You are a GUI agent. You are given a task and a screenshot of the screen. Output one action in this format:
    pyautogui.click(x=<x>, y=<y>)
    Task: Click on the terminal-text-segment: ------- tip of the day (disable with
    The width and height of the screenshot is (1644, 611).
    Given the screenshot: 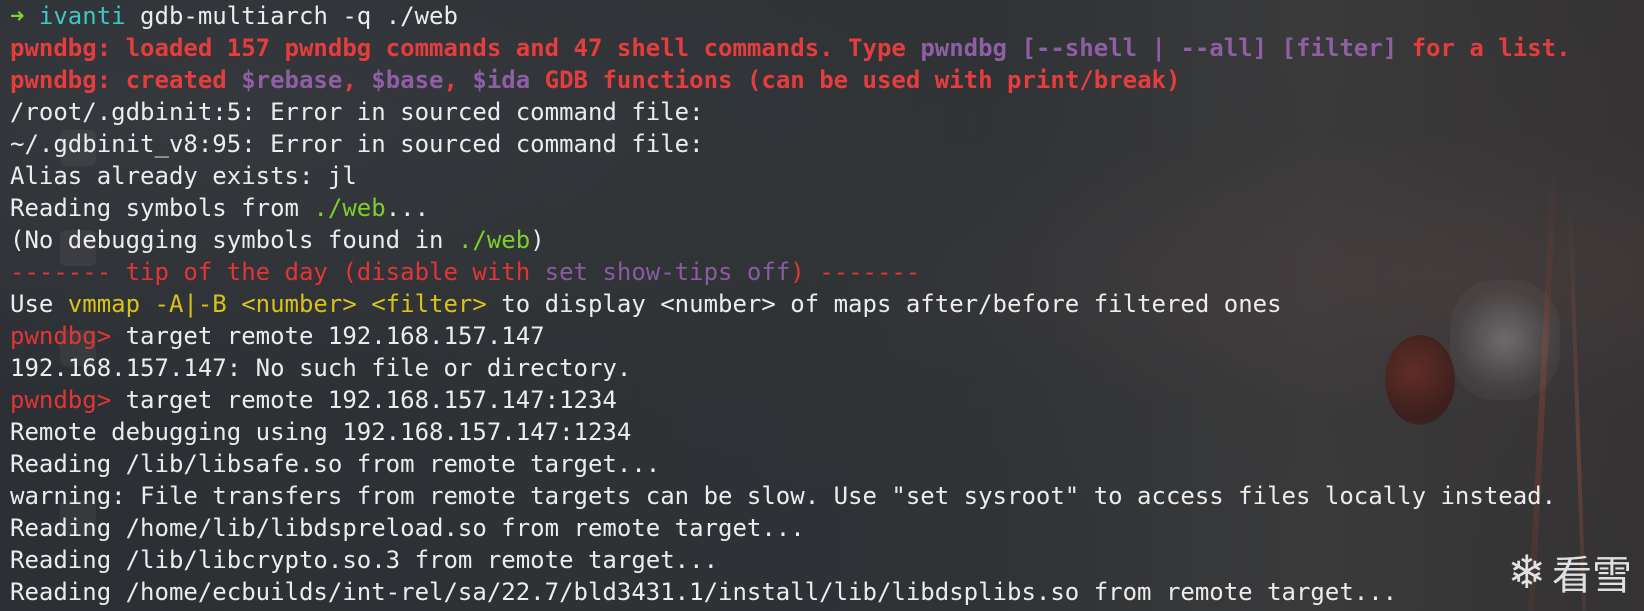 What is the action you would take?
    pyautogui.click(x=277, y=272)
    